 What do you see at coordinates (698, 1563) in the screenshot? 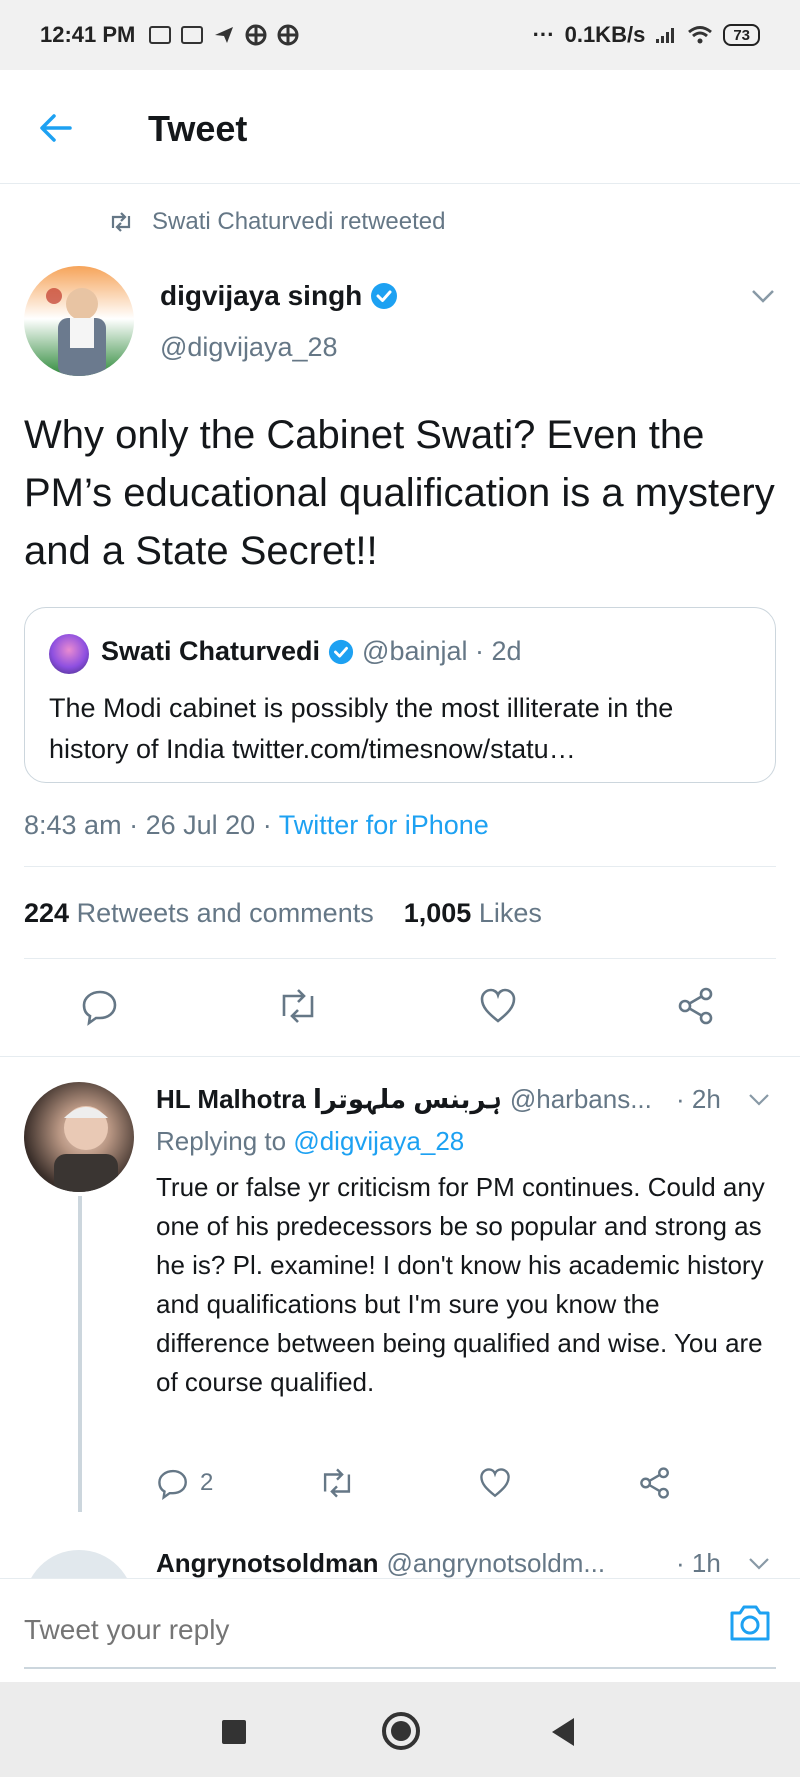
I see `next-reply-time: · 1h` at bounding box center [698, 1563].